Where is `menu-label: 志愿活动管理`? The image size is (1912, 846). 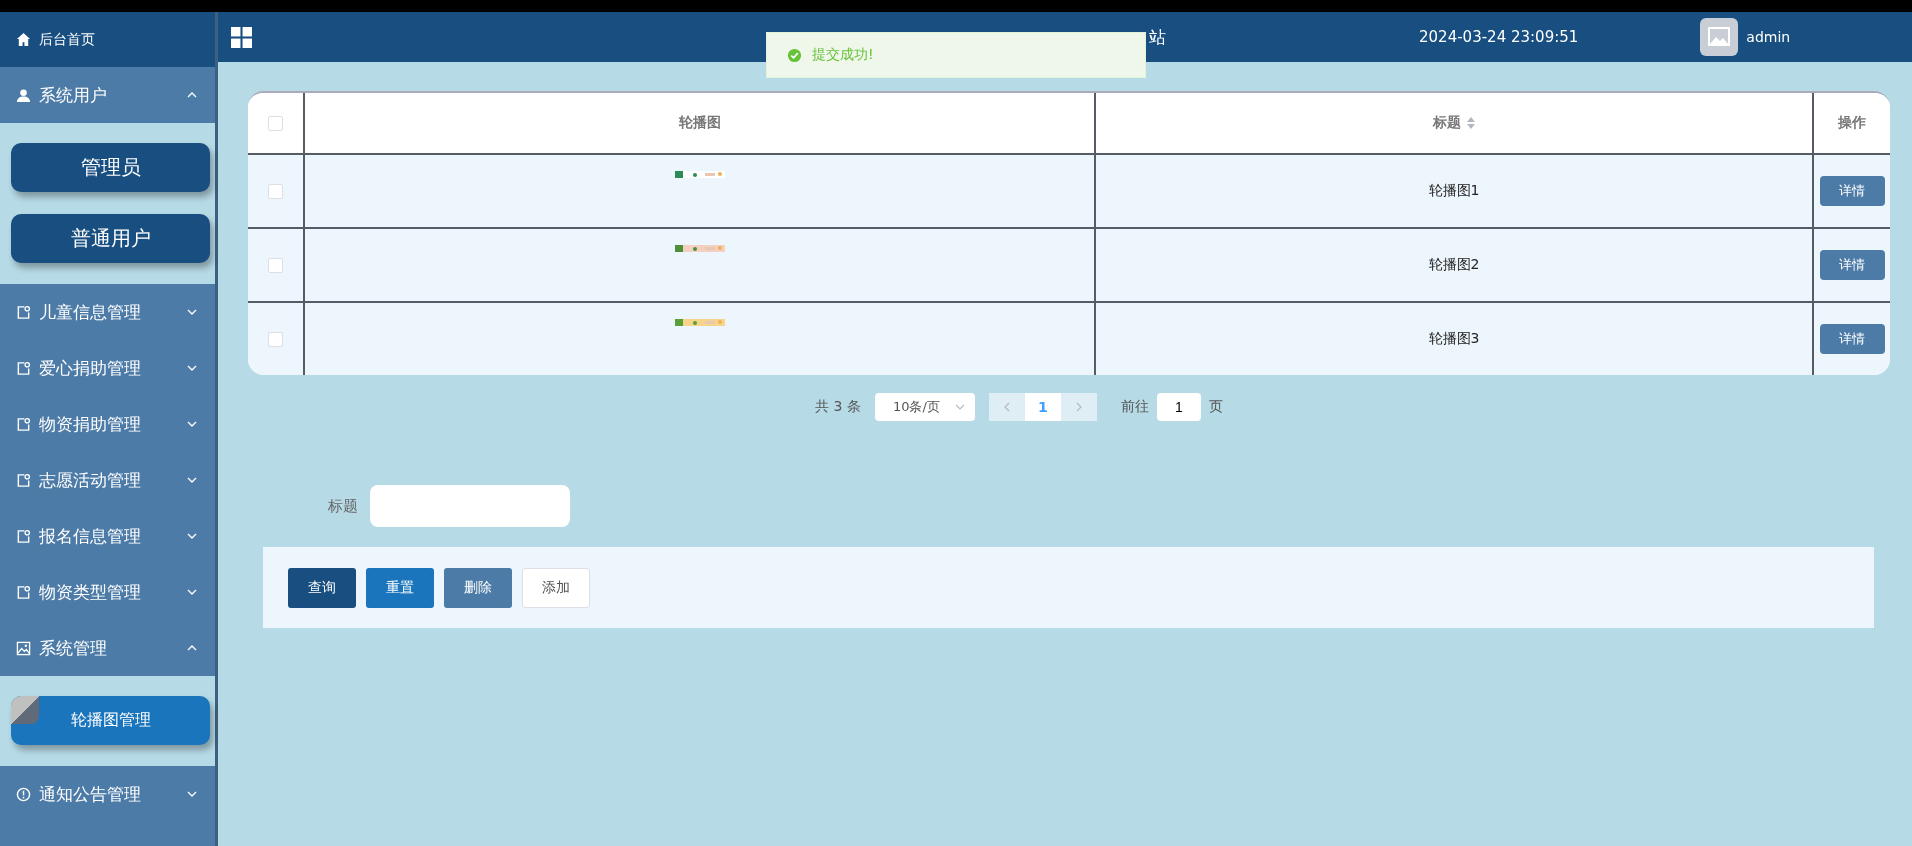
menu-label: 志愿活动管理 is located at coordinates (90, 480).